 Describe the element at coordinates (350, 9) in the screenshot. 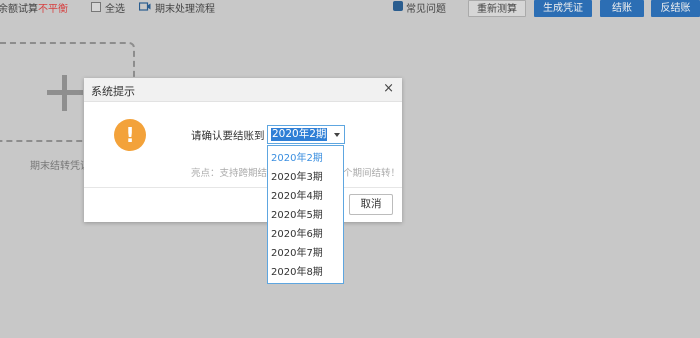

I see `top-toolbar: 余额试算不平衡 全选 期末处理流程 常见问题 重新测算 生成凭证 结账 反结账` at that location.